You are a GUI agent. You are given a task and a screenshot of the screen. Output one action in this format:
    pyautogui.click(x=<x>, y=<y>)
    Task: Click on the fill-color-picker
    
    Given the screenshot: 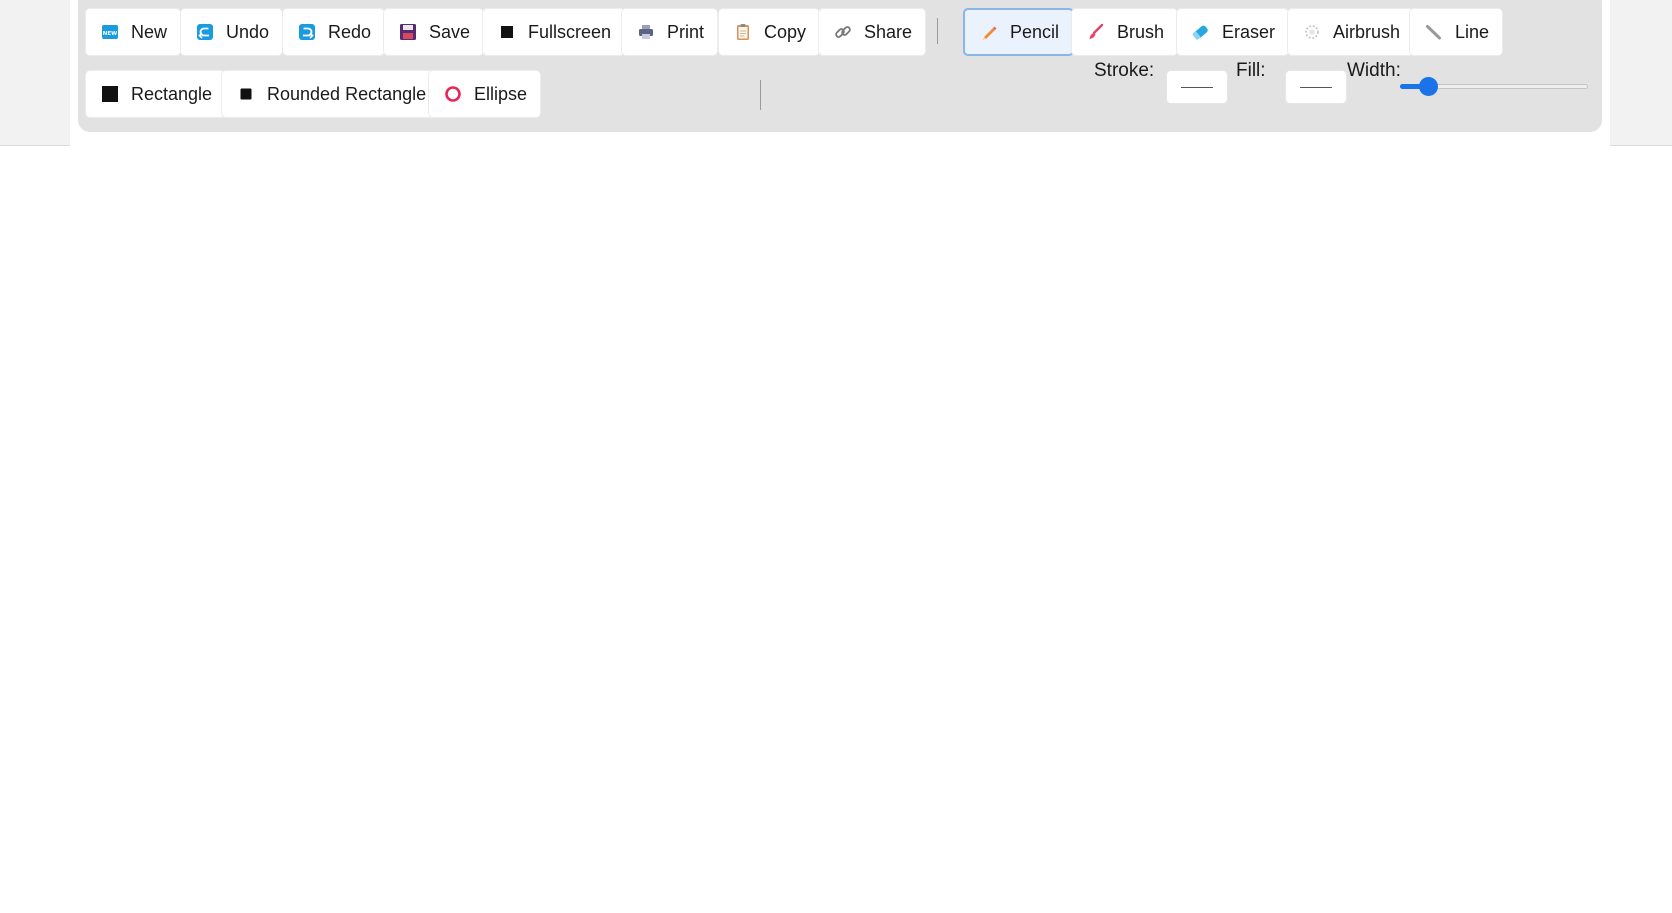 What is the action you would take?
    pyautogui.click(x=1316, y=87)
    